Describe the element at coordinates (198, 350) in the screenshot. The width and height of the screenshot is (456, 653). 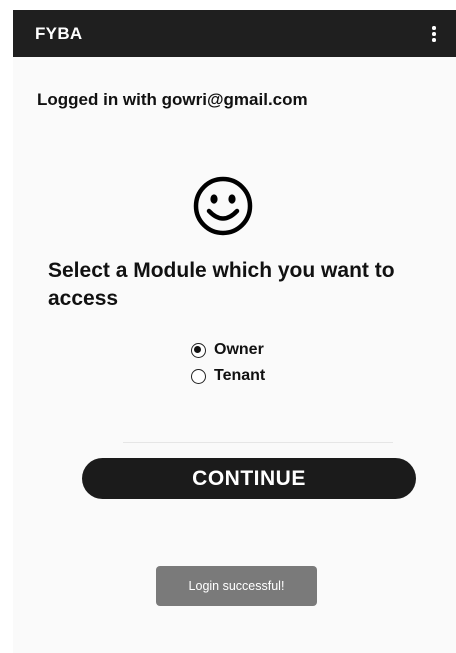
I see `radio-checked-icon` at that location.